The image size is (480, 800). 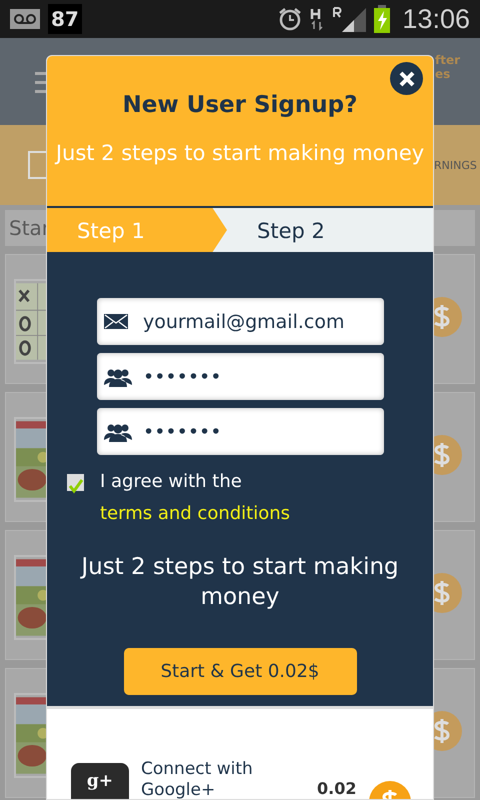 What do you see at coordinates (240, 321) in the screenshot?
I see `input-field: yourmail@gmail.com` at bounding box center [240, 321].